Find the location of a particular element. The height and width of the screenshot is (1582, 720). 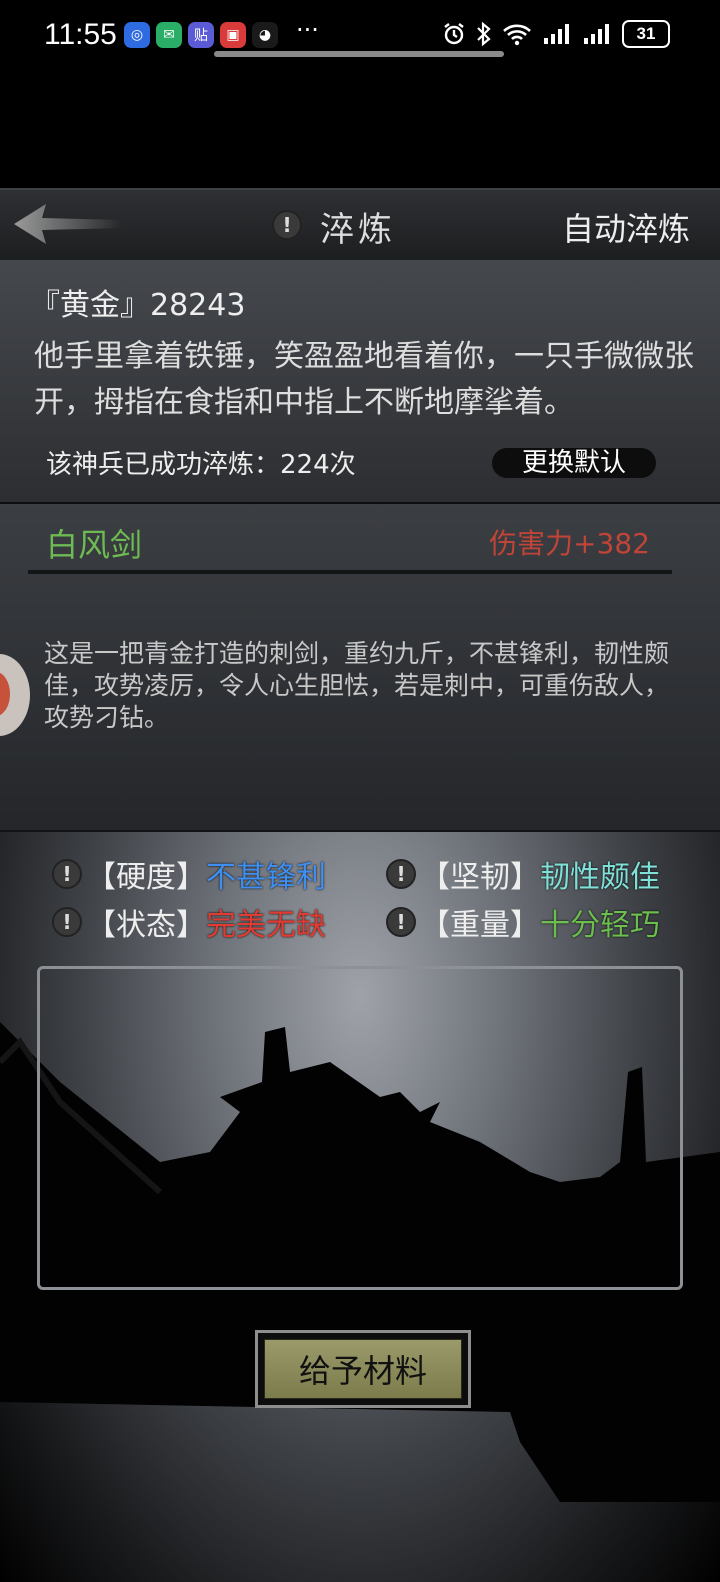

wifi-icon is located at coordinates (517, 35).